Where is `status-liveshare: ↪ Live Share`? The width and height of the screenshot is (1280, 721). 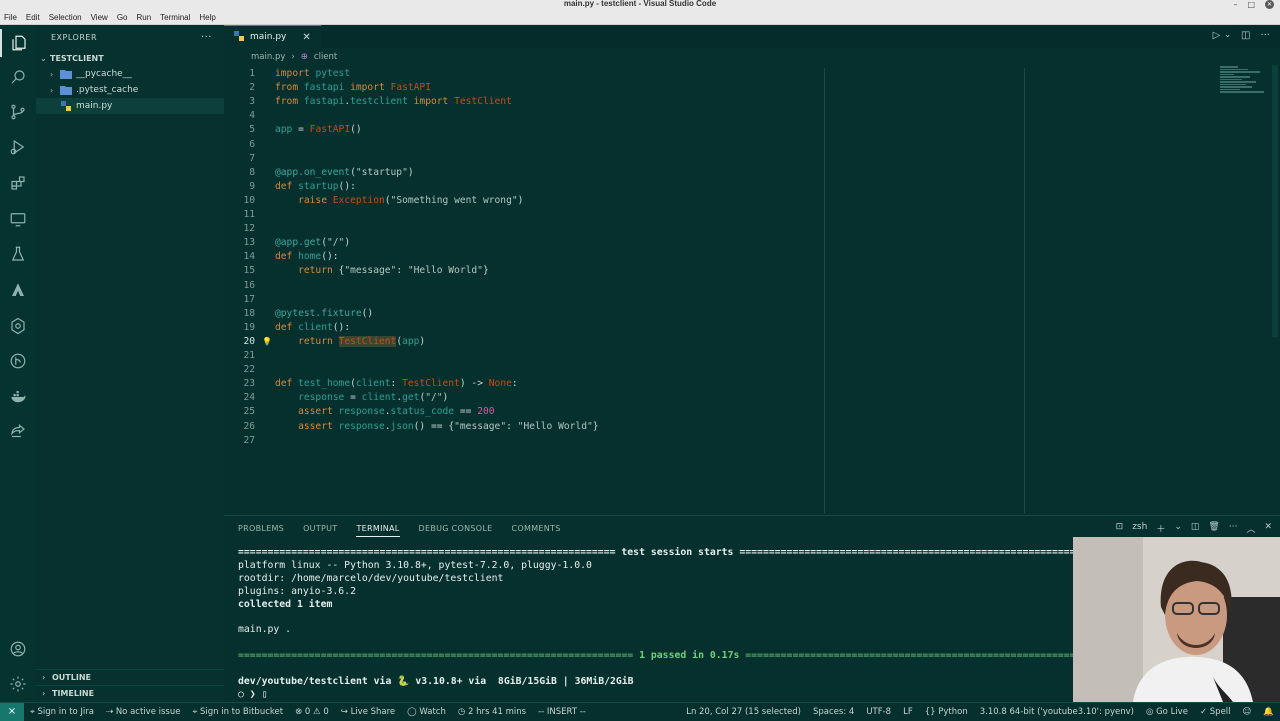 status-liveshare: ↪ Live Share is located at coordinates (368, 712).